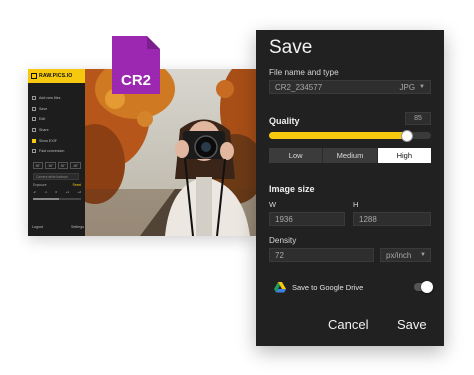  What do you see at coordinates (34, 151) in the screenshot?
I see `checkbox-icon` at bounding box center [34, 151].